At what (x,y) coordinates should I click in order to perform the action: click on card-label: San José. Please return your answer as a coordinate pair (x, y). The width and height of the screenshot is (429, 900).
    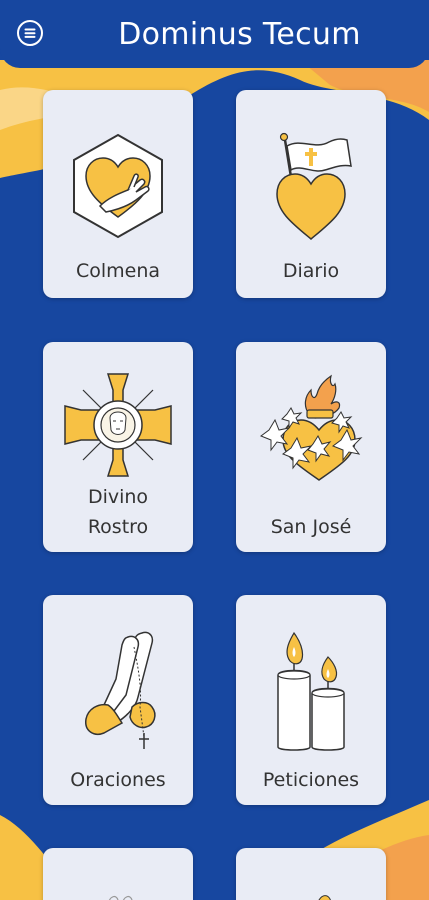
    Looking at the image, I should click on (311, 527).